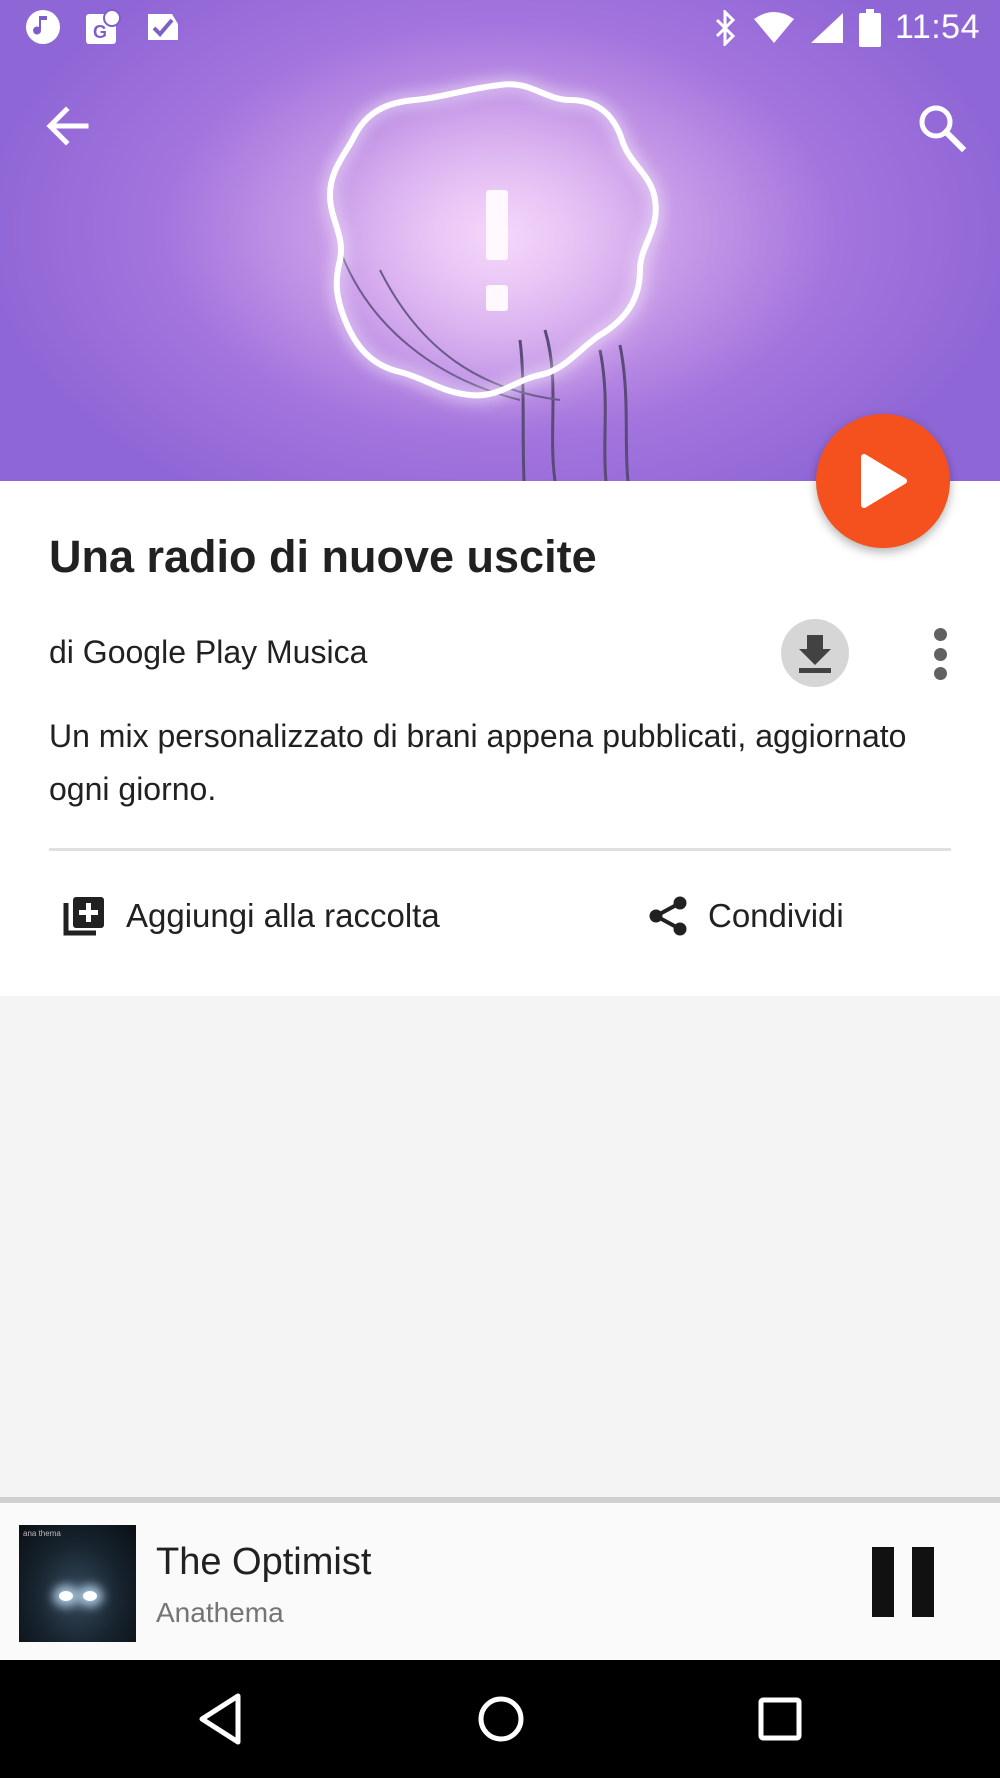 The width and height of the screenshot is (1000, 1778). I want to click on library-add-icon, so click(83, 916).